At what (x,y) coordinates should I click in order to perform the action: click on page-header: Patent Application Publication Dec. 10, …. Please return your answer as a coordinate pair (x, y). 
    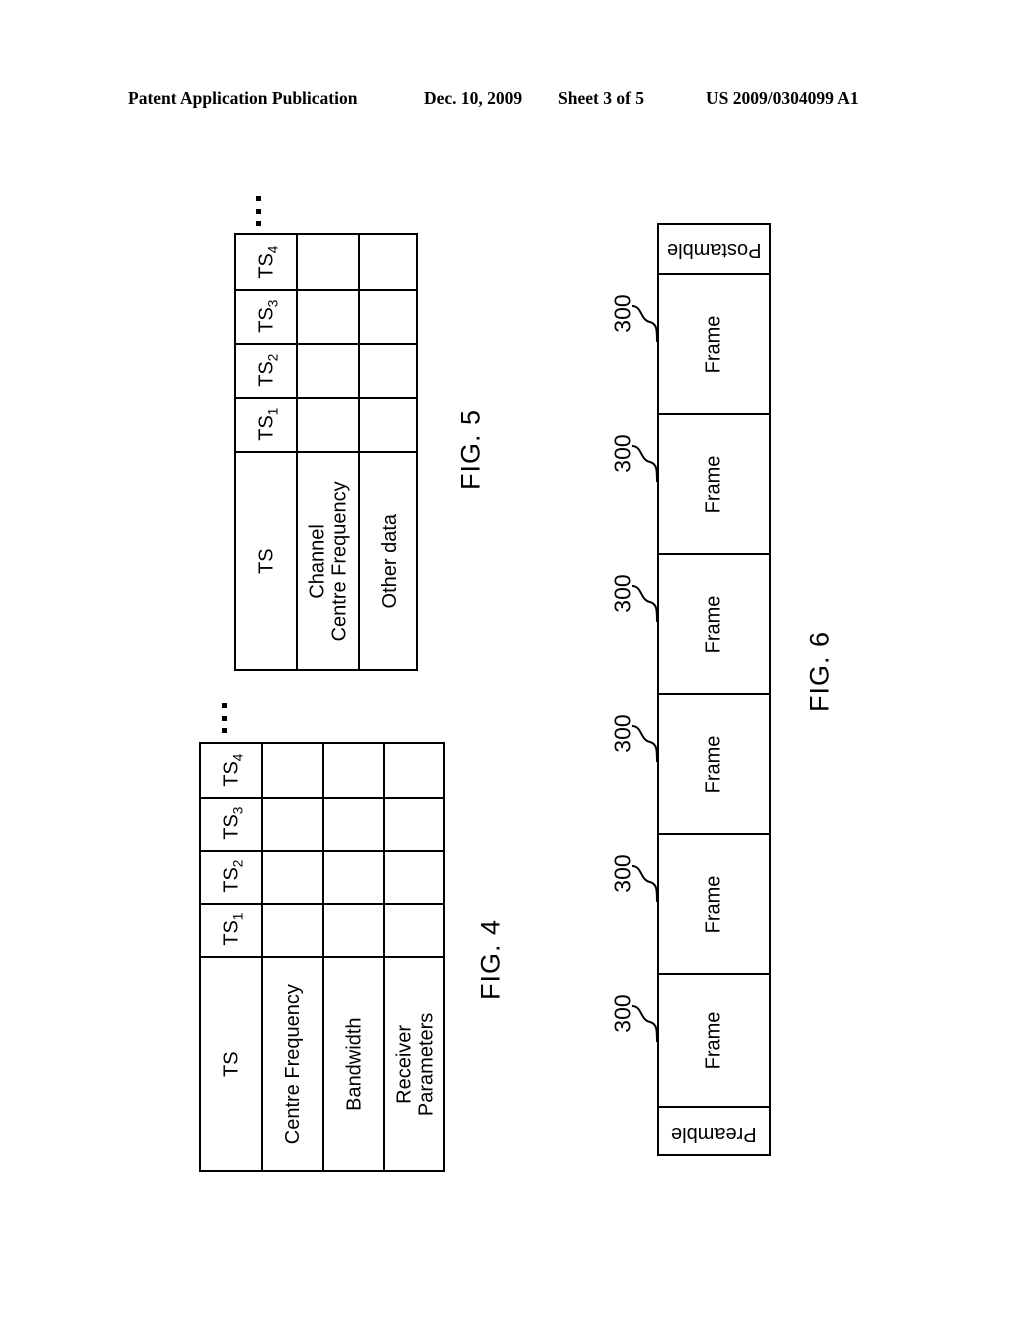
    Looking at the image, I should click on (512, 102).